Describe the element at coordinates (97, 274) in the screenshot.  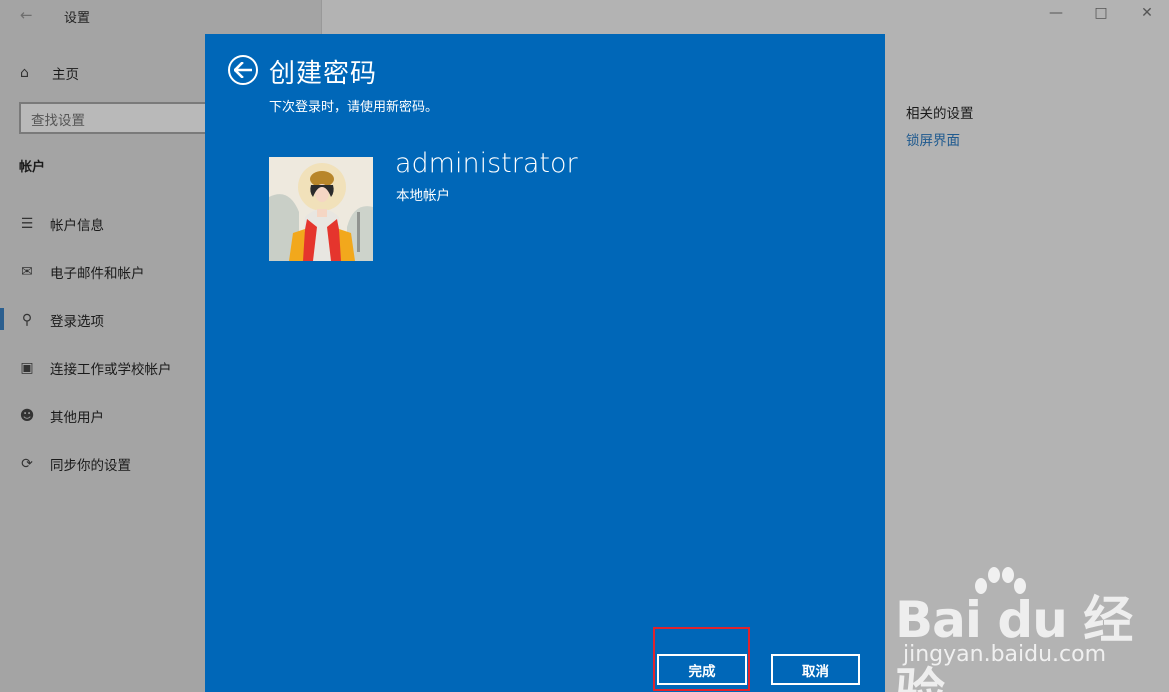
I see `sidebar-item-label: 电子邮件和帐户` at that location.